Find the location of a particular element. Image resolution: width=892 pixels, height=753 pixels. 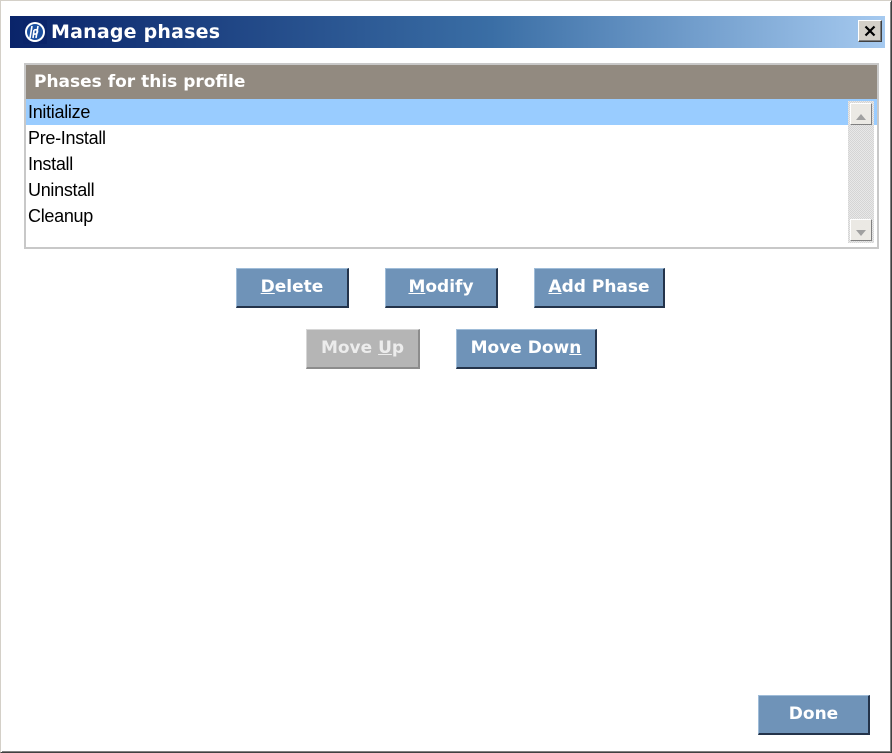

move-down-mnemonic: n is located at coordinates (575, 348).